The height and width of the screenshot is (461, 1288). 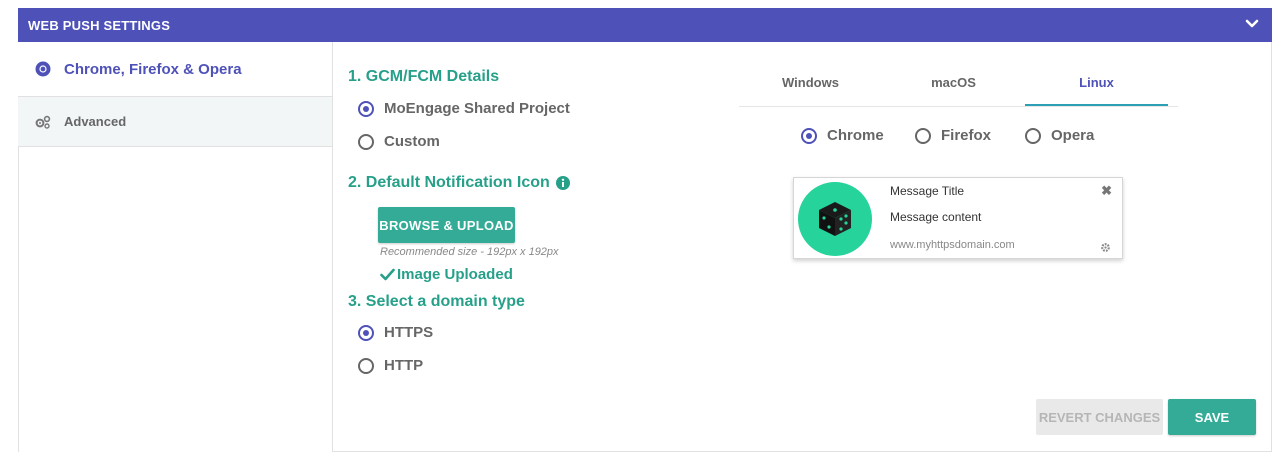 What do you see at coordinates (95, 121) in the screenshot?
I see `sidebar-item-label: Advanced` at bounding box center [95, 121].